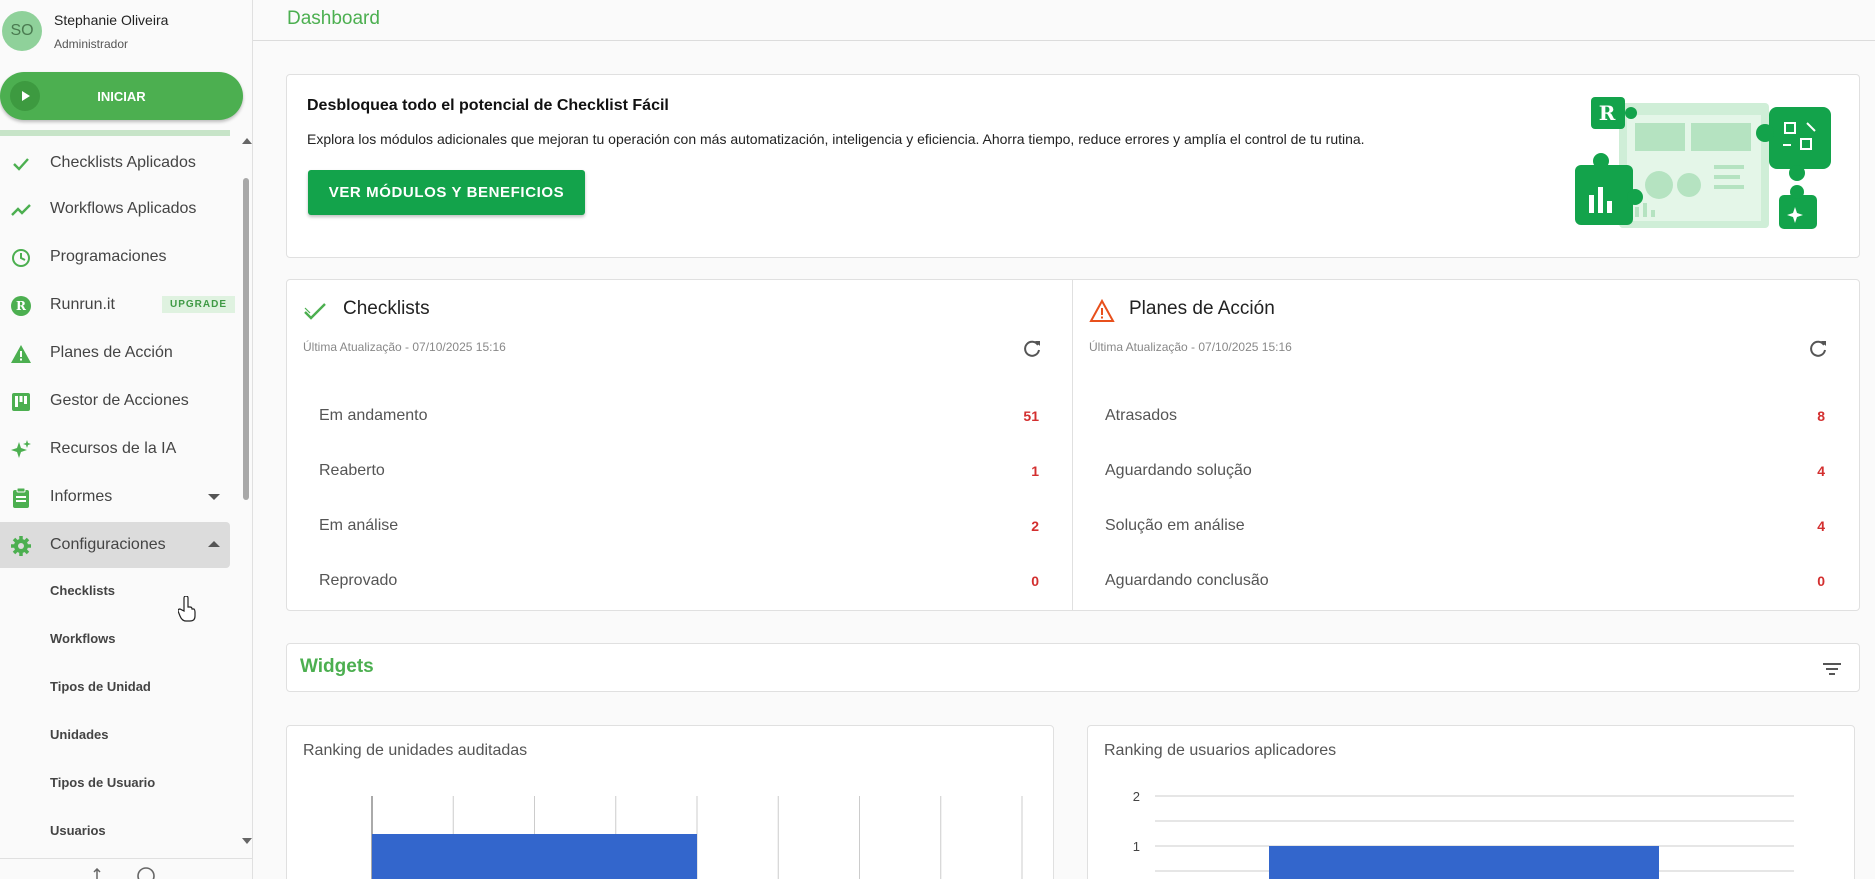 The image size is (1875, 879). I want to click on filter-icon, so click(1832, 669).